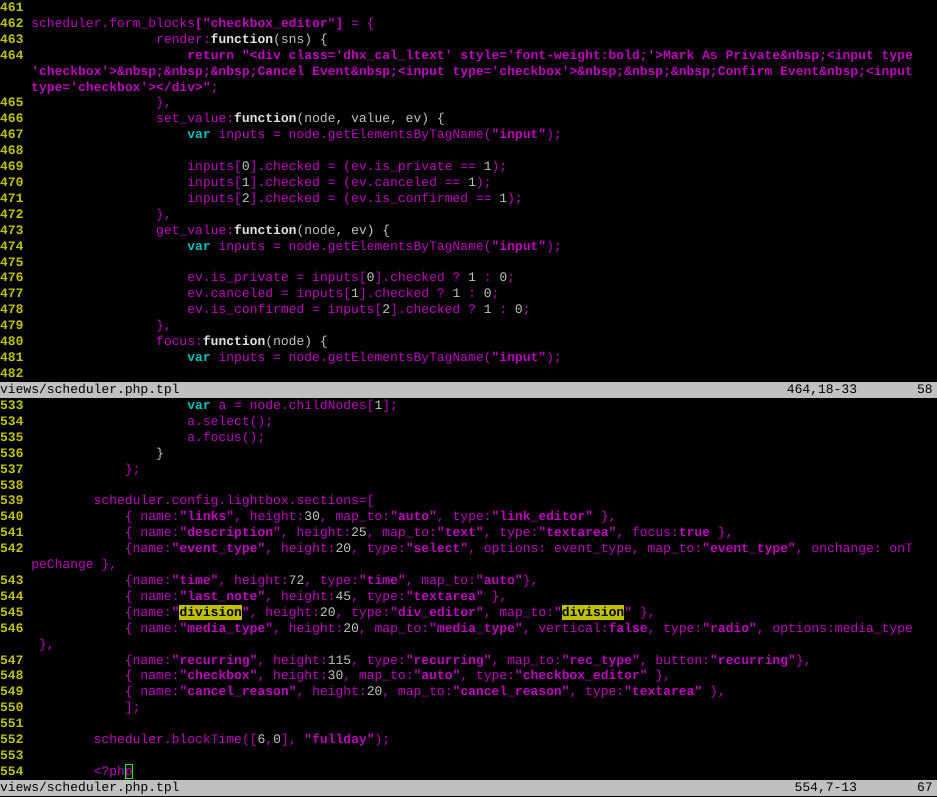 The width and height of the screenshot is (937, 797). Describe the element at coordinates (202, 24) in the screenshot. I see `code-line: scheduler.form_blocks["checkbox_editor"] = {` at that location.